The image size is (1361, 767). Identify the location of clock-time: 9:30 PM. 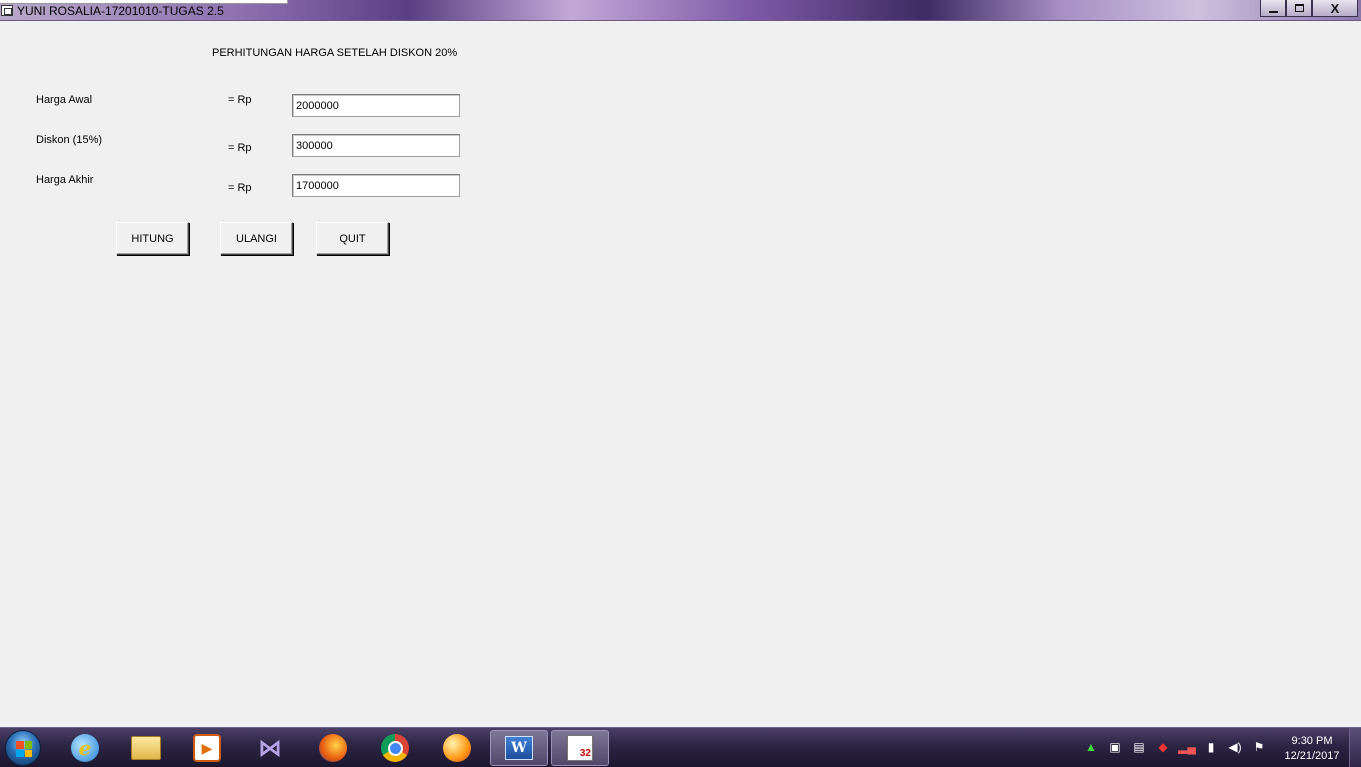
(1312, 741).